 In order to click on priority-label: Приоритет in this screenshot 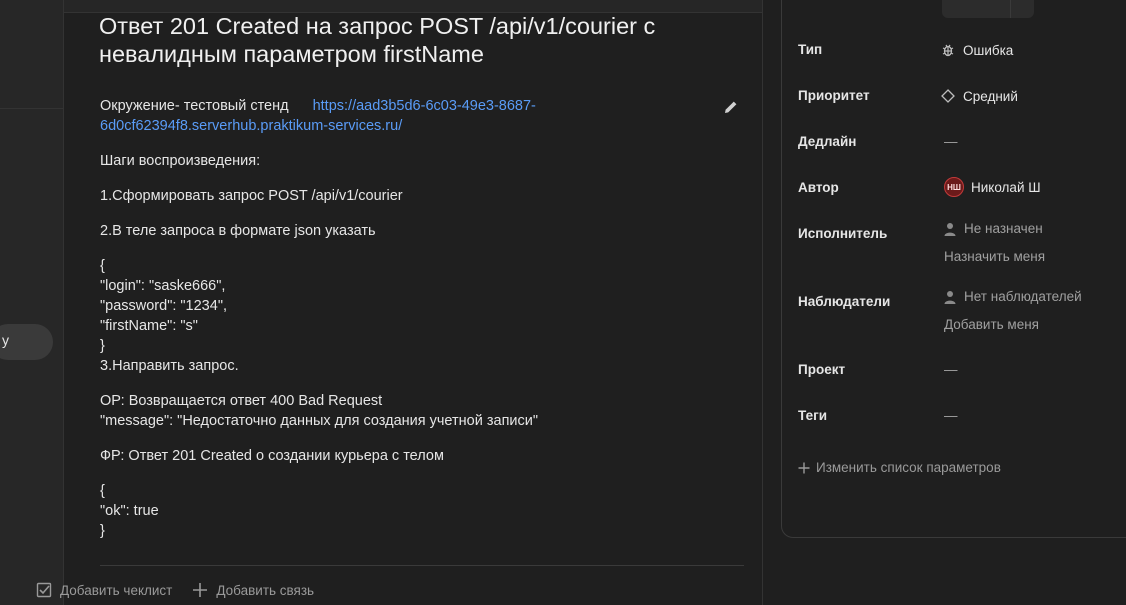, I will do `click(834, 95)`.